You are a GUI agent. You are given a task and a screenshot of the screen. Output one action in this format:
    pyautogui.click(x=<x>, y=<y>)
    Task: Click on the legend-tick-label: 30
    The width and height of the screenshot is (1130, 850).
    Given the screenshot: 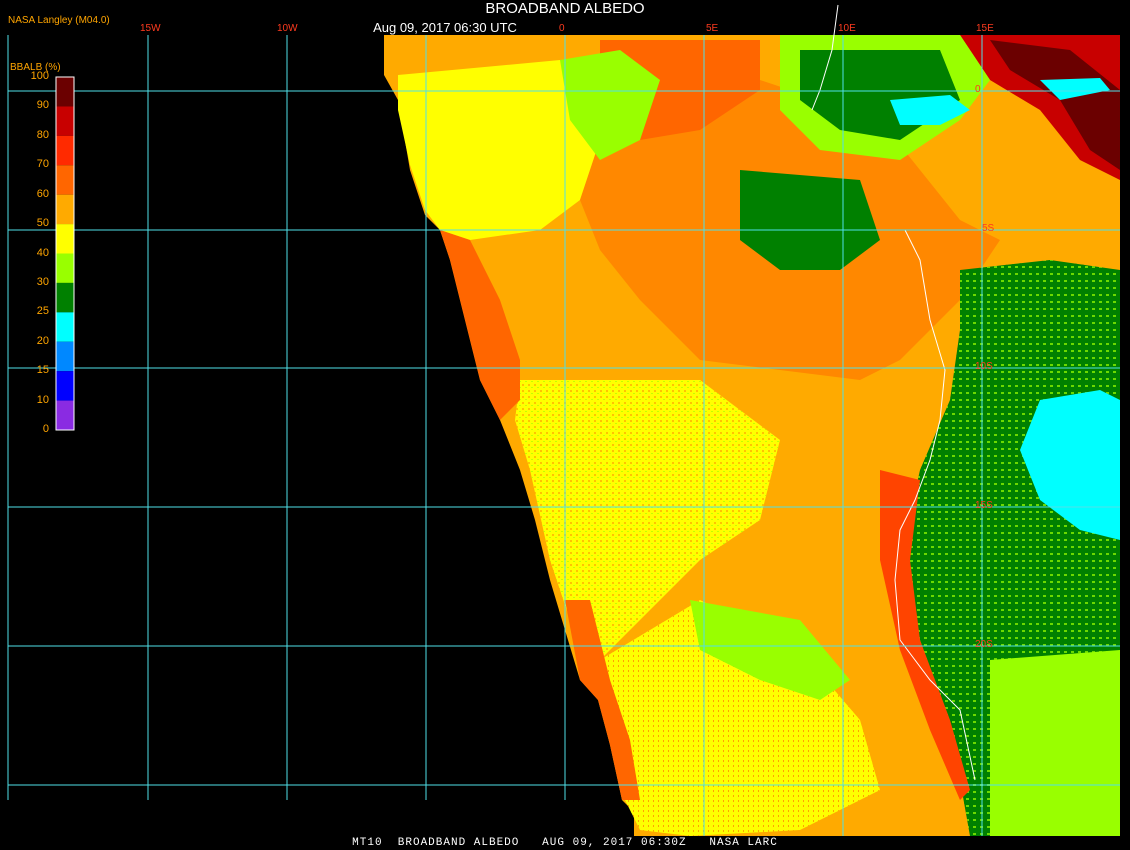 What is the action you would take?
    pyautogui.click(x=42, y=281)
    